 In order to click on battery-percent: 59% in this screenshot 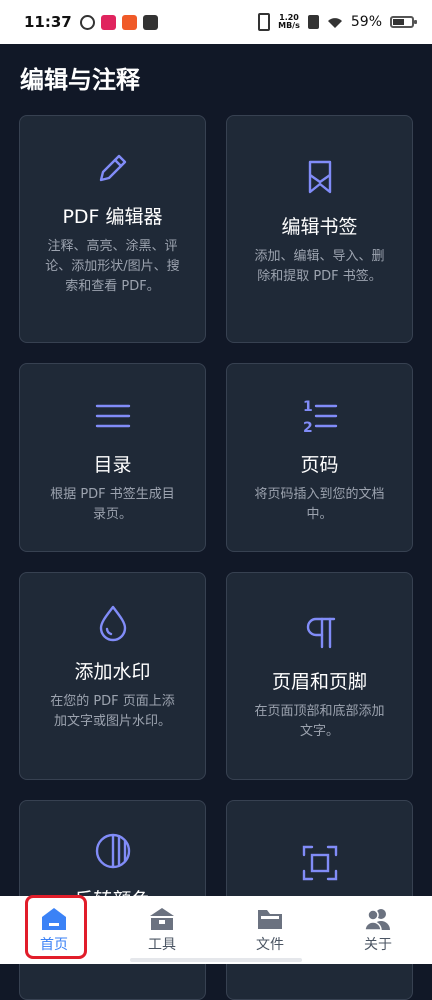, I will do `click(366, 22)`.